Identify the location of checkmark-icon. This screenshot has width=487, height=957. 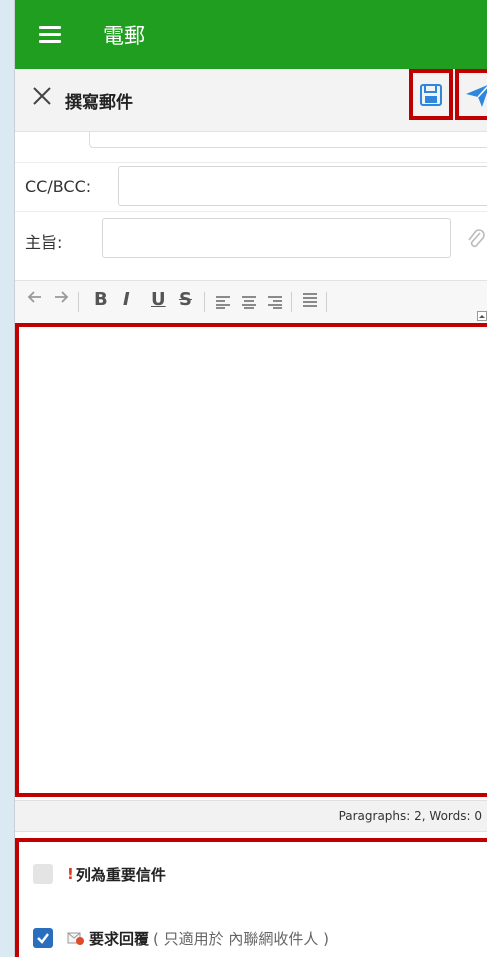
(43, 938).